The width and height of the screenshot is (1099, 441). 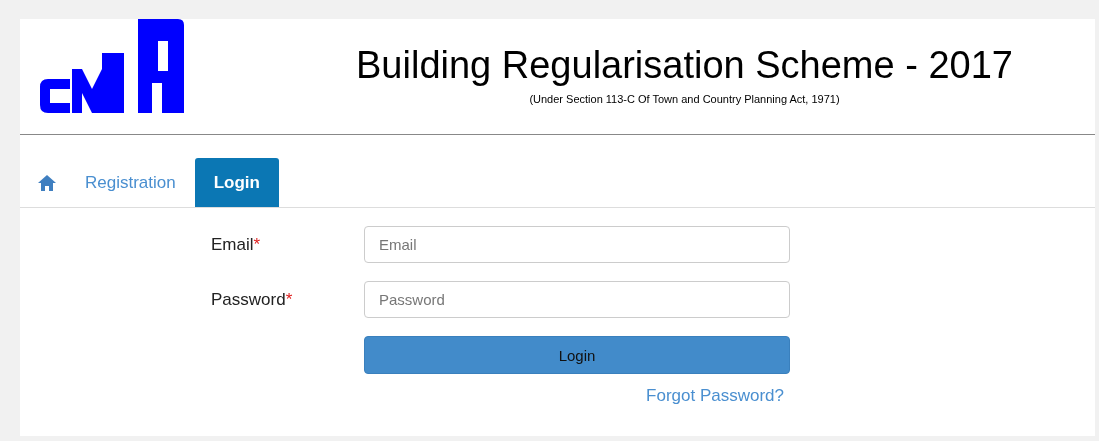 What do you see at coordinates (577, 299) in the screenshot?
I see `input-field: Password` at bounding box center [577, 299].